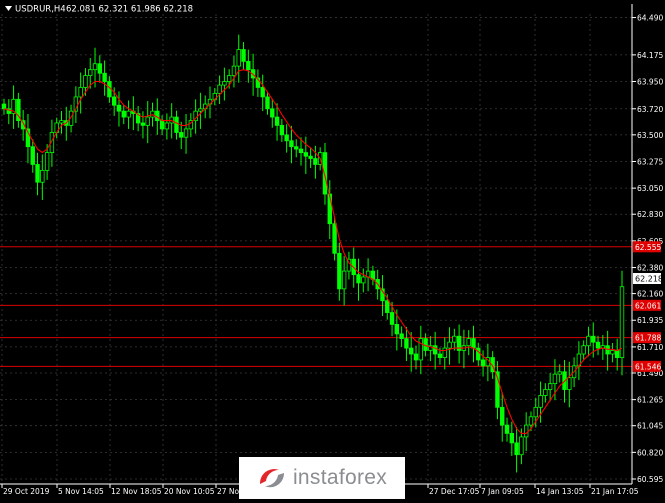  What do you see at coordinates (615, 491) in the screenshot?
I see `x-tick-label: 21 Jan 17:05` at bounding box center [615, 491].